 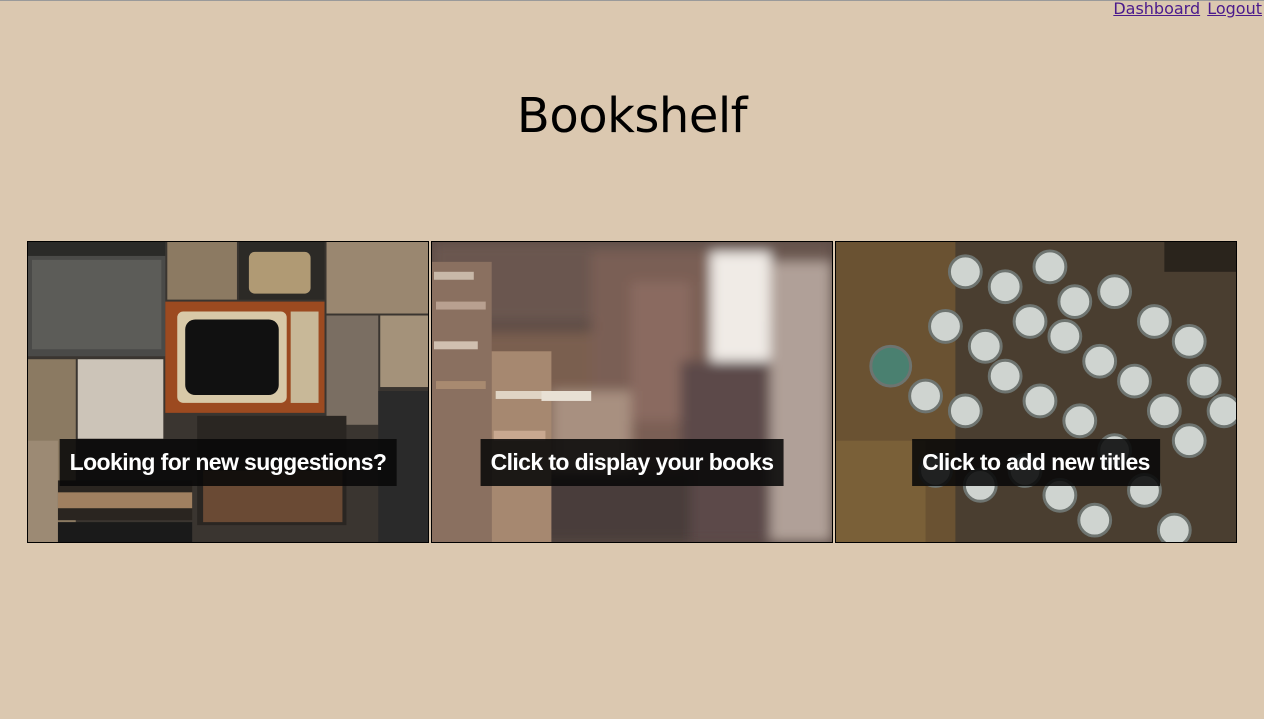 What do you see at coordinates (1036, 462) in the screenshot?
I see `add-titles-caption: Click to add new titles` at bounding box center [1036, 462].